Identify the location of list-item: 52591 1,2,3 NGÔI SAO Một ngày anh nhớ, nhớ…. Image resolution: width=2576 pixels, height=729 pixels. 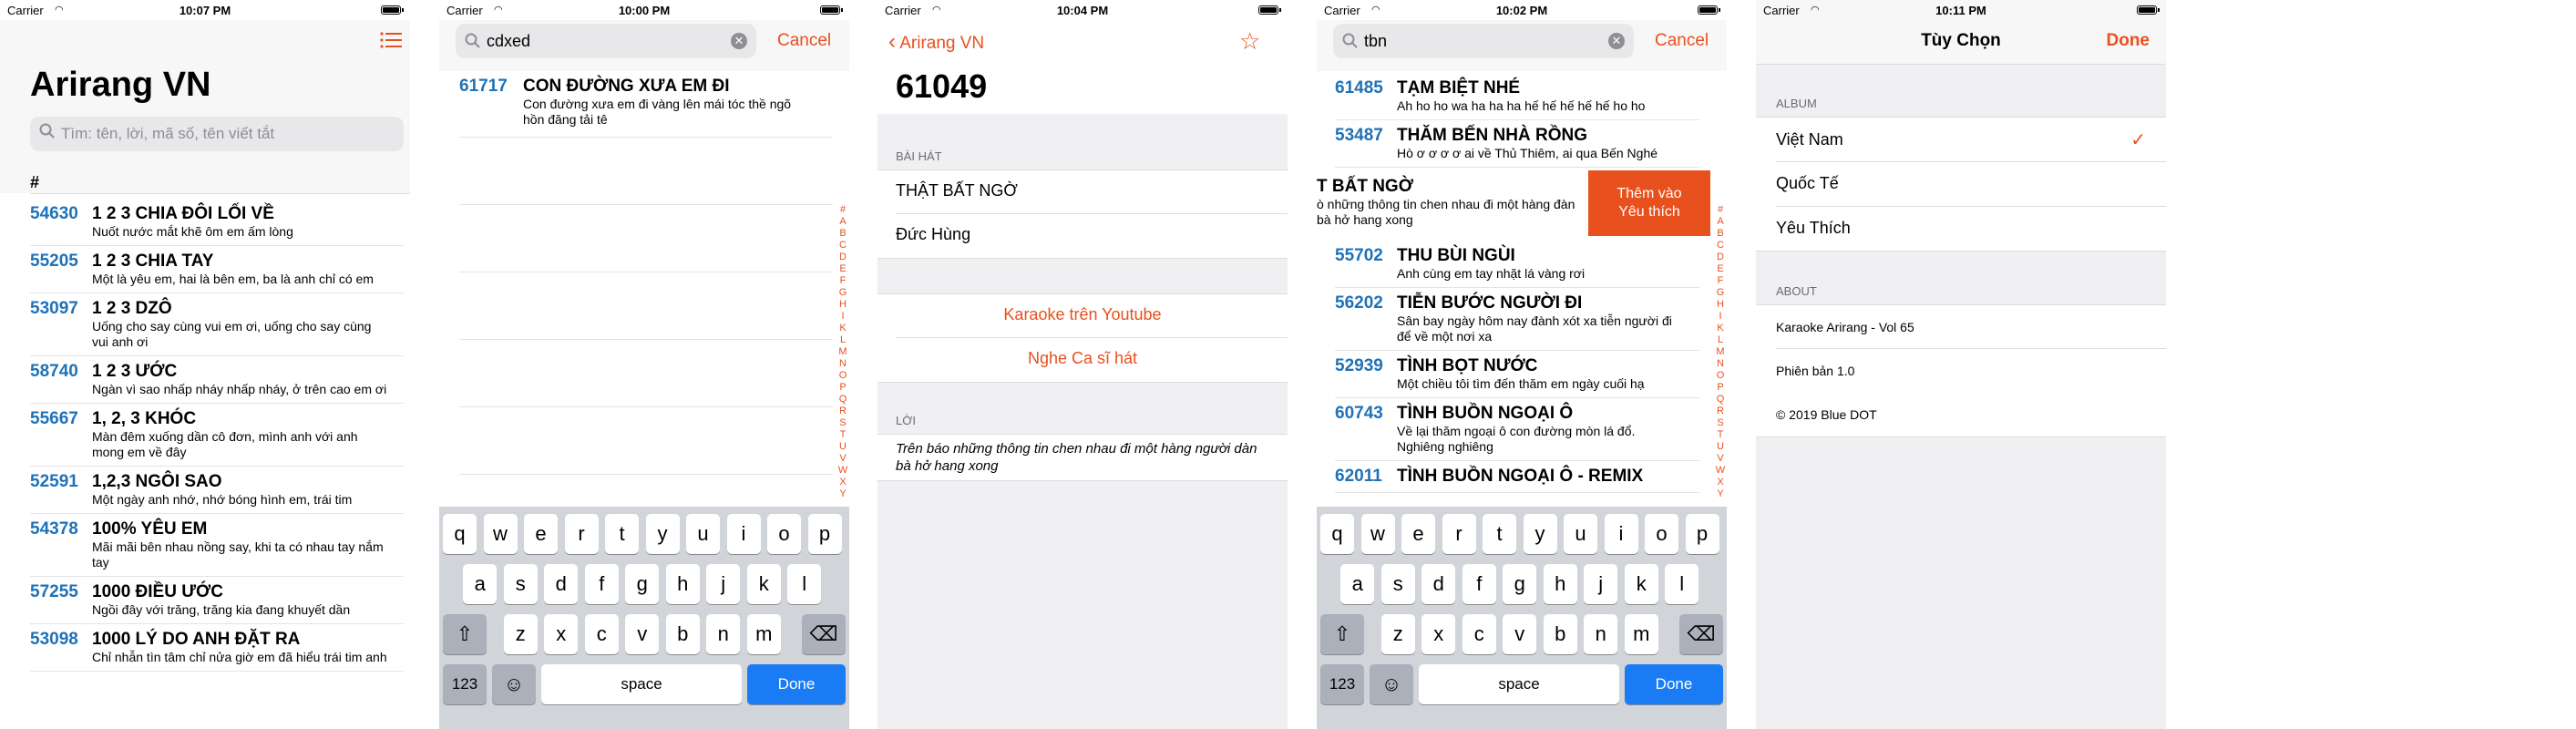
(217, 490).